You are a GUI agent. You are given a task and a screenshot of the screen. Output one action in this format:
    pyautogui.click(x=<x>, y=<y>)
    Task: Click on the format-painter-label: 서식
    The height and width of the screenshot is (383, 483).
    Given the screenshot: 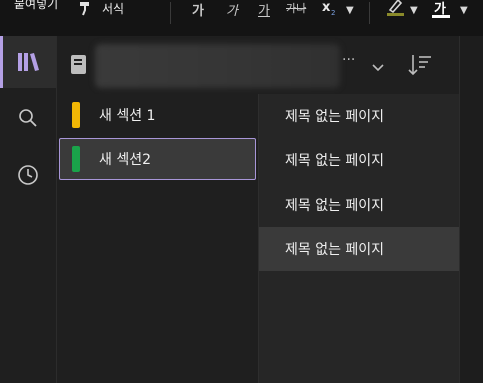 What is the action you would take?
    pyautogui.click(x=113, y=8)
    